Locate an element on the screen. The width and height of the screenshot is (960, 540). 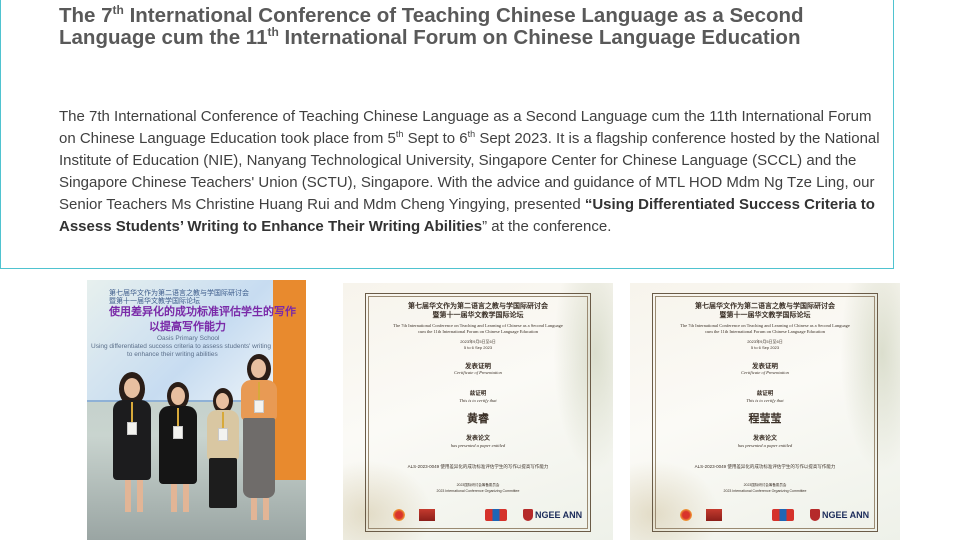
screen-school: Oasis Primary School is located at coordinates (188, 338).